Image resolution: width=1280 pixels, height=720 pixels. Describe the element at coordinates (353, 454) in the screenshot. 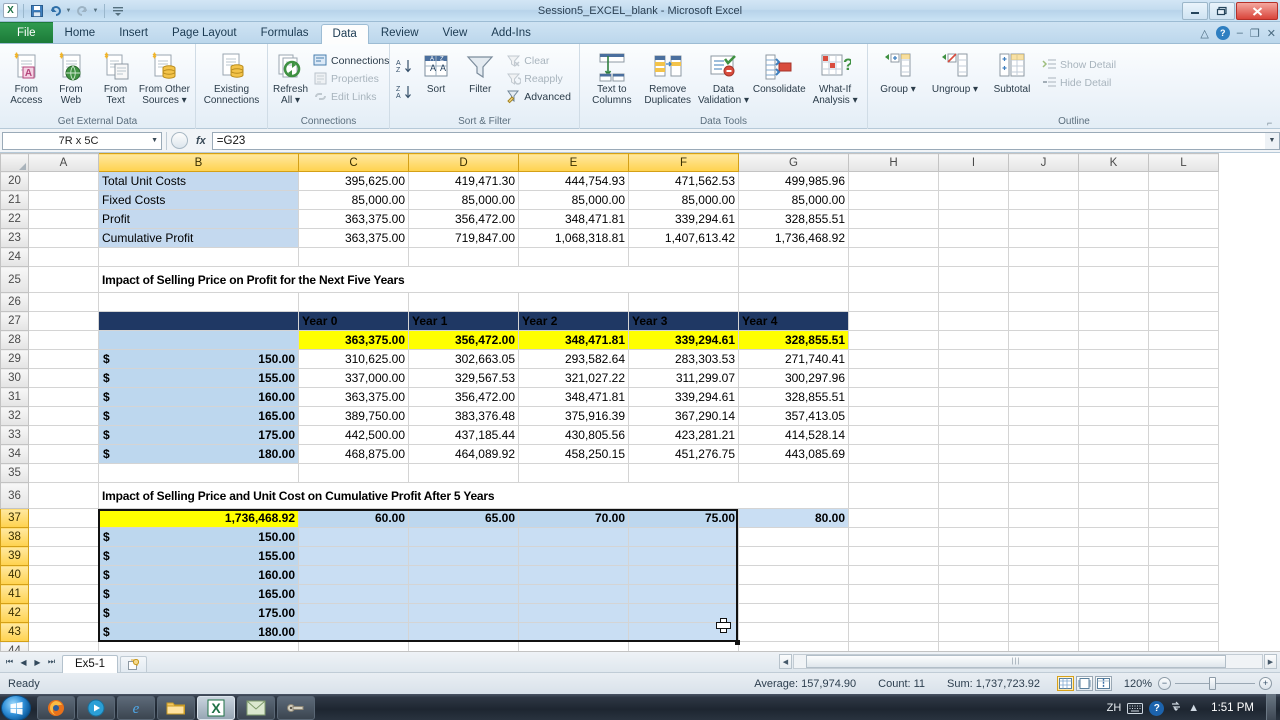

I see `cell: 468,875.00` at that location.